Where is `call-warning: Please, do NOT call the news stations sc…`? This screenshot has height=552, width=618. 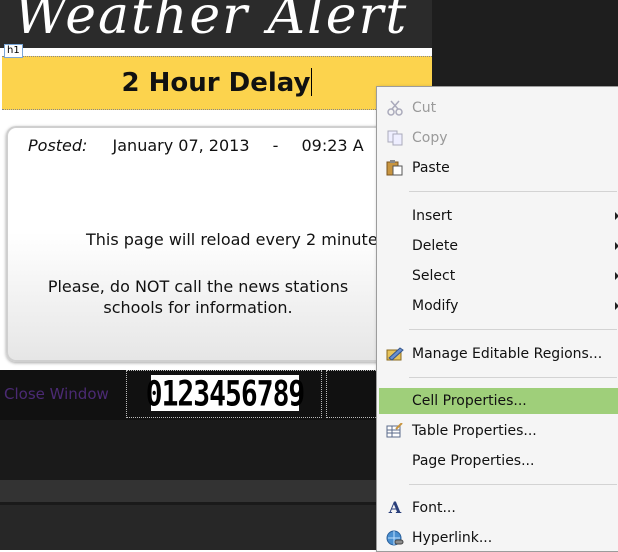 call-warning: Please, do NOT call the news stations sc… is located at coordinates (198, 297).